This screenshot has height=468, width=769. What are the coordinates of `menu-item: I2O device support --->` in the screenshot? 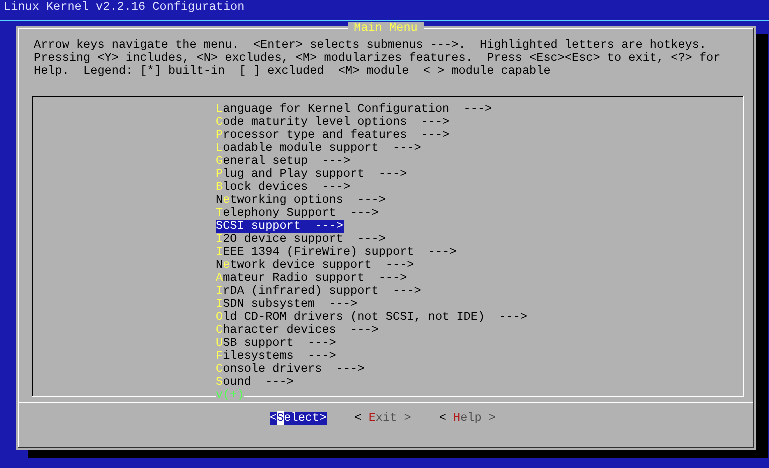 It's located at (301, 239).